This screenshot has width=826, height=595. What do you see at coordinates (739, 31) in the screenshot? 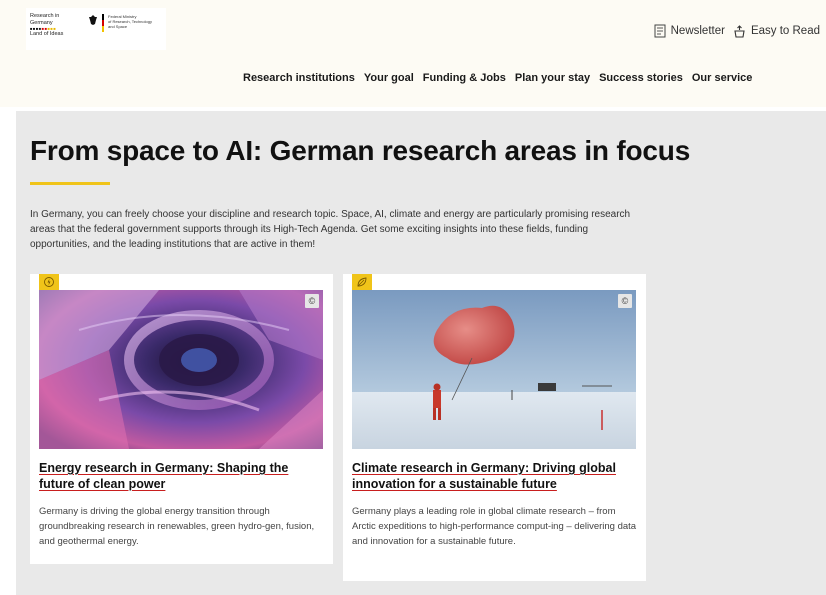
I see `easy-read-icon` at bounding box center [739, 31].